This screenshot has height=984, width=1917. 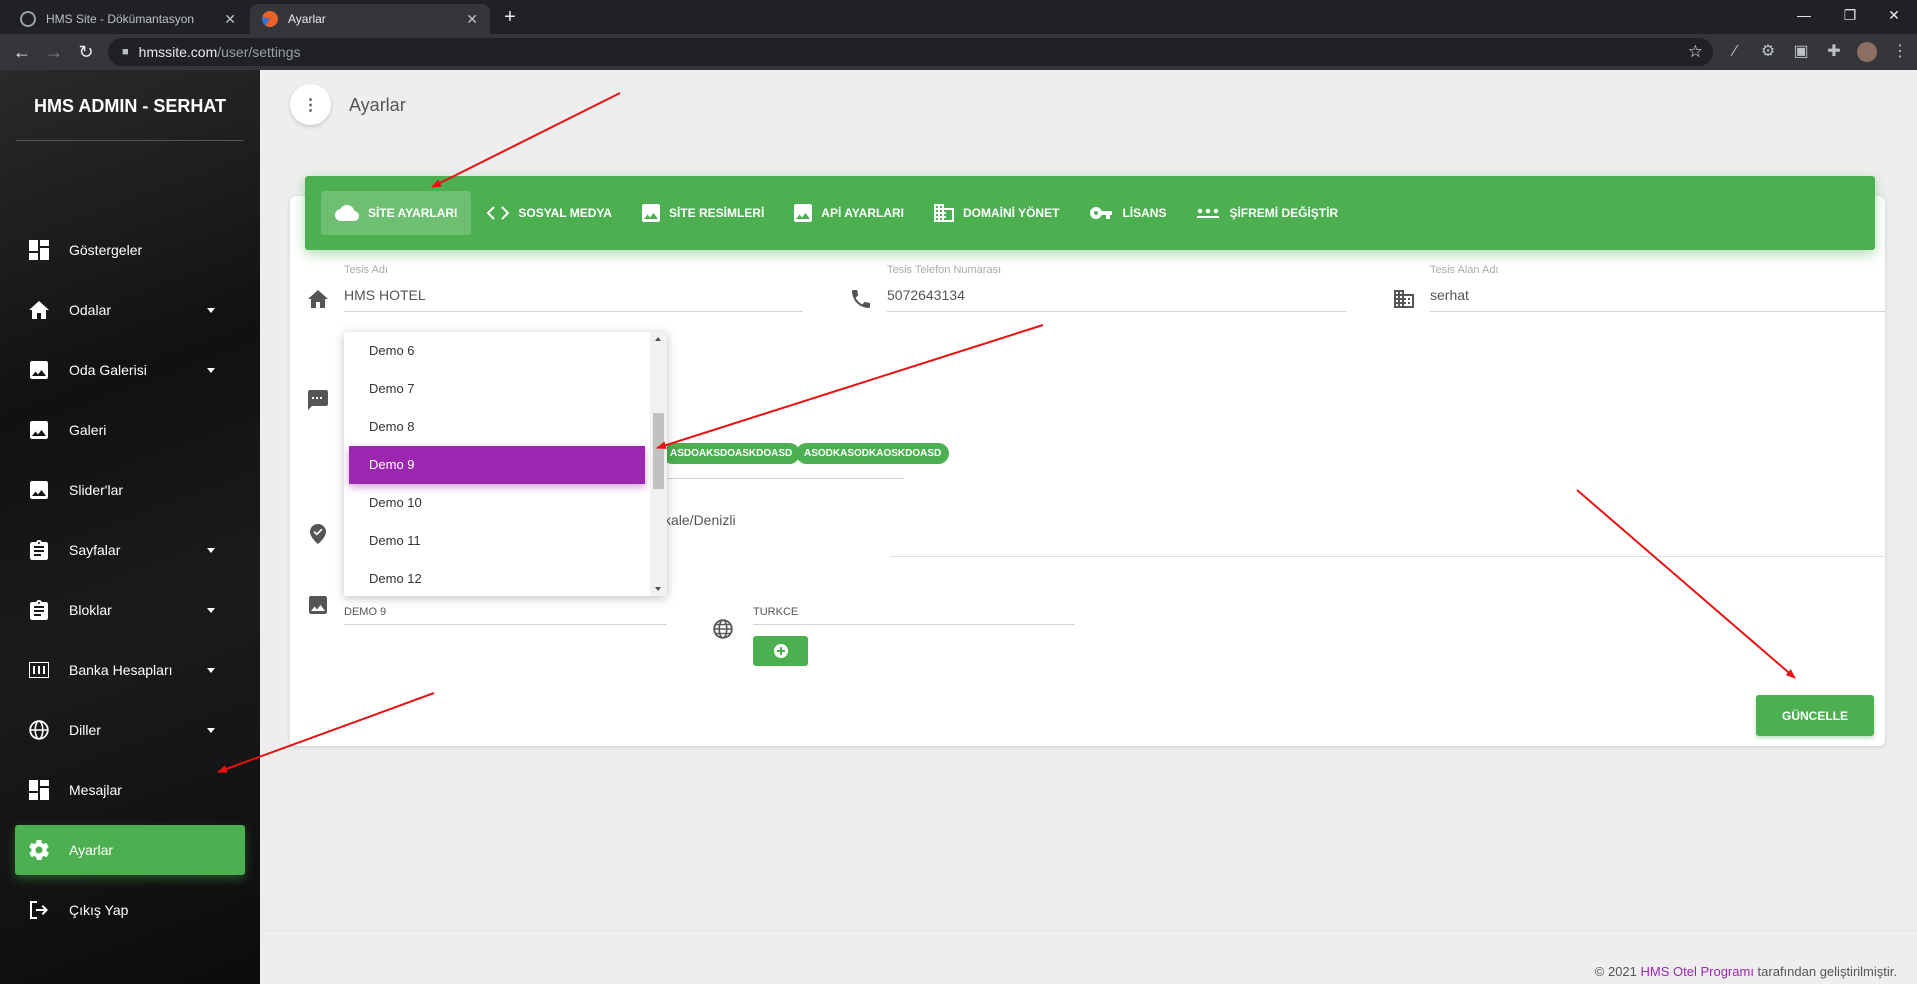 What do you see at coordinates (1894, 15) in the screenshot?
I see `window-close-button: ✕` at bounding box center [1894, 15].